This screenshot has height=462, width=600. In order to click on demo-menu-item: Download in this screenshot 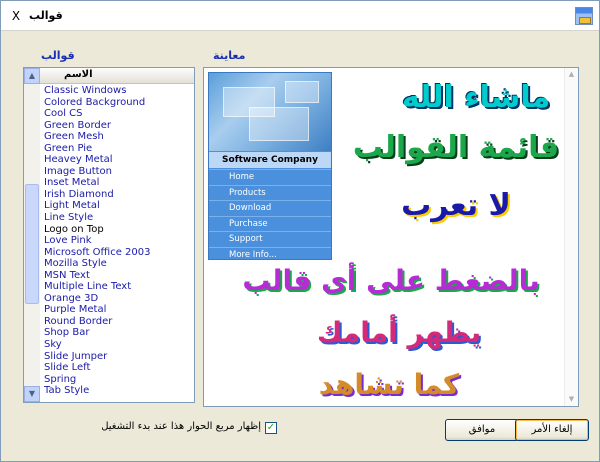, I will do `click(270, 207)`.